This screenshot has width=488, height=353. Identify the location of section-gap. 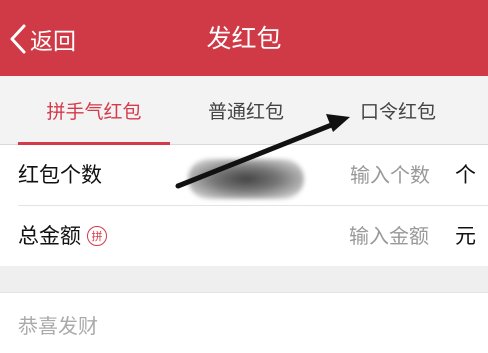
(244, 279).